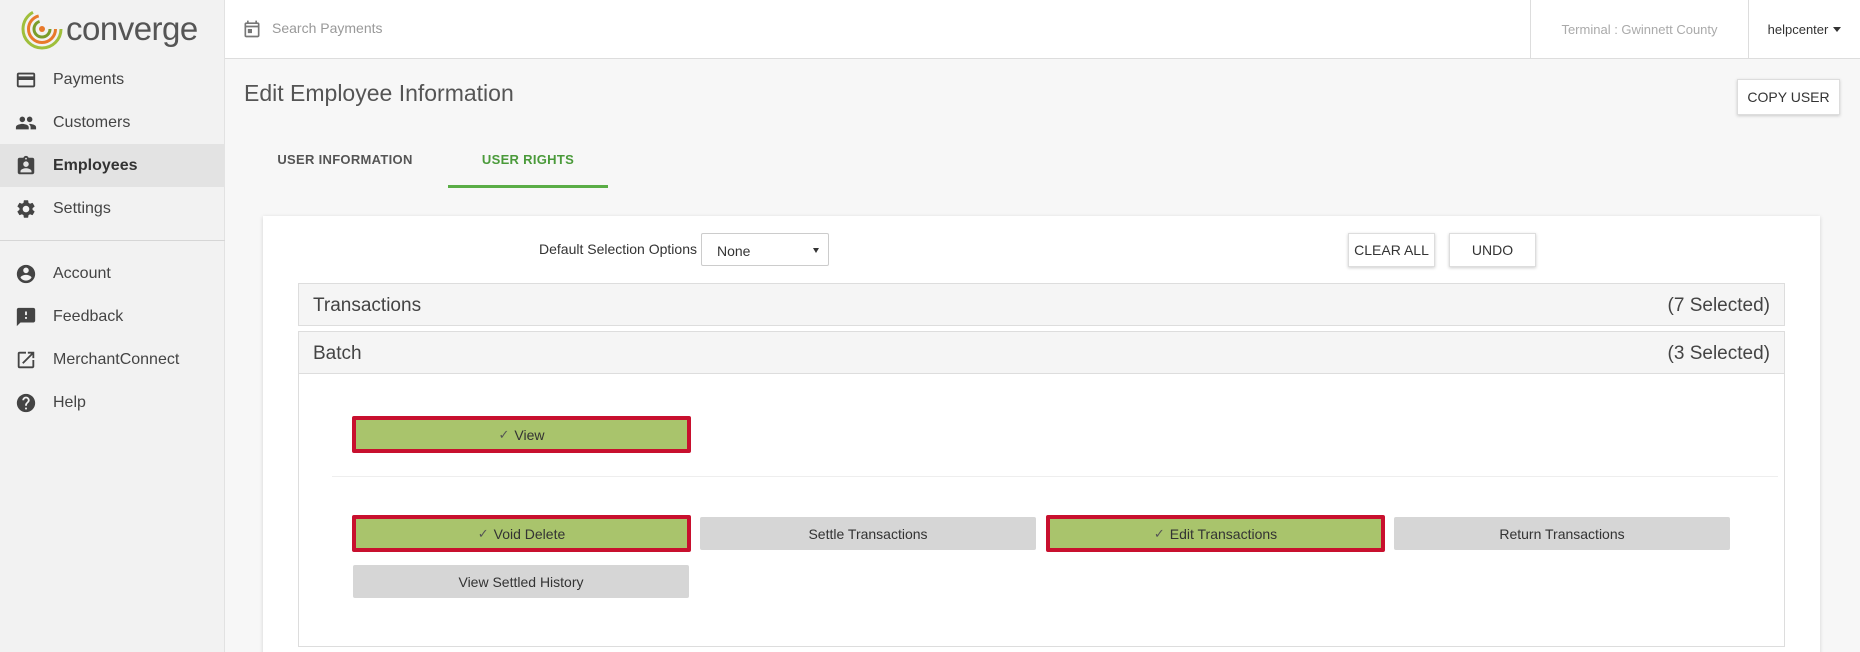 The width and height of the screenshot is (1860, 652). Describe the element at coordinates (337, 353) in the screenshot. I see `section-title: Batch` at that location.